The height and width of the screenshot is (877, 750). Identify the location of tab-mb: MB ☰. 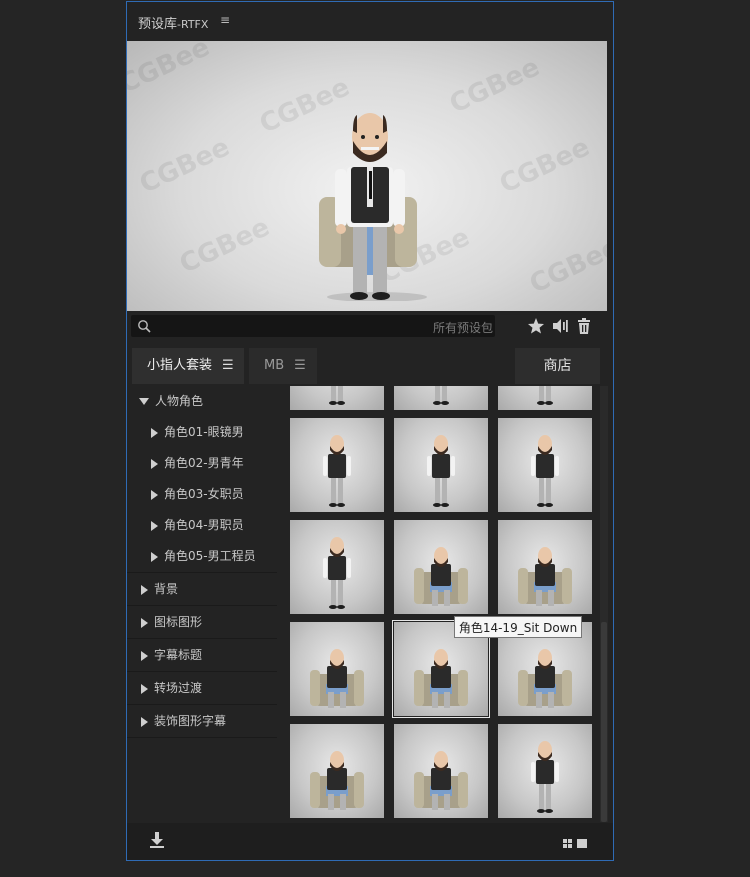
(283, 366).